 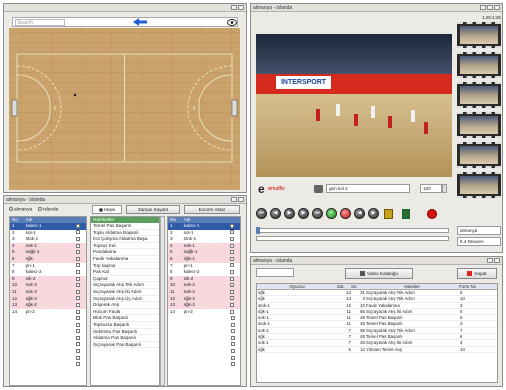 I want to click on action-item: Pas Kal, so click(x=125, y=272).